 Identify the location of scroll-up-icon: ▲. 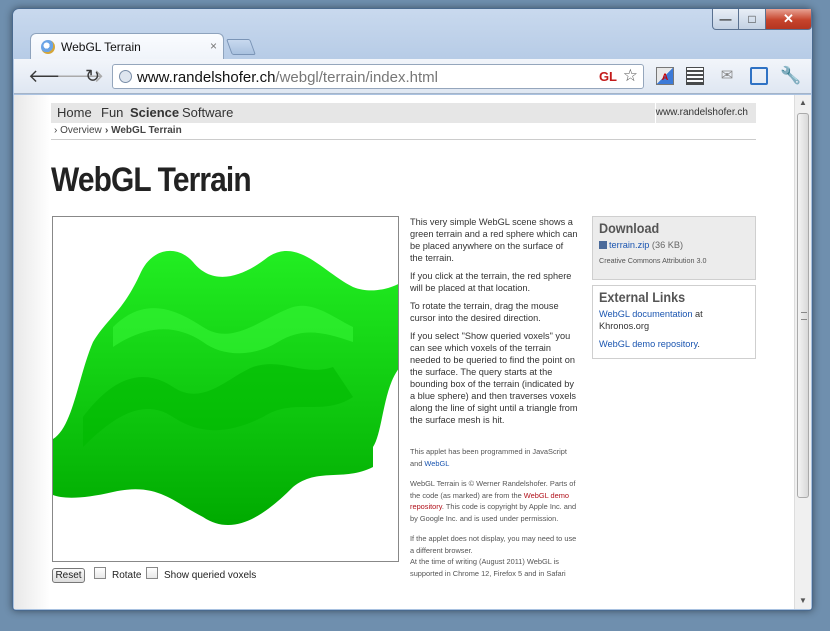
(803, 103).